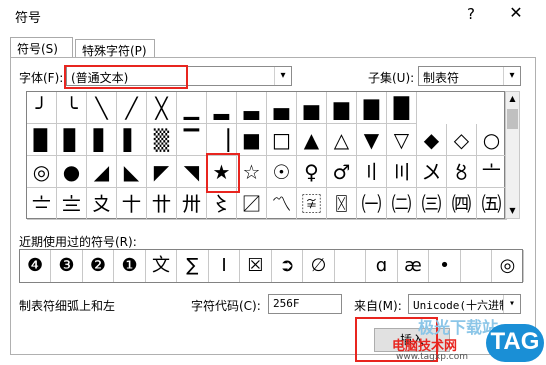 This screenshot has width=546, height=365. I want to click on char-code-input: 256F, so click(305, 304).